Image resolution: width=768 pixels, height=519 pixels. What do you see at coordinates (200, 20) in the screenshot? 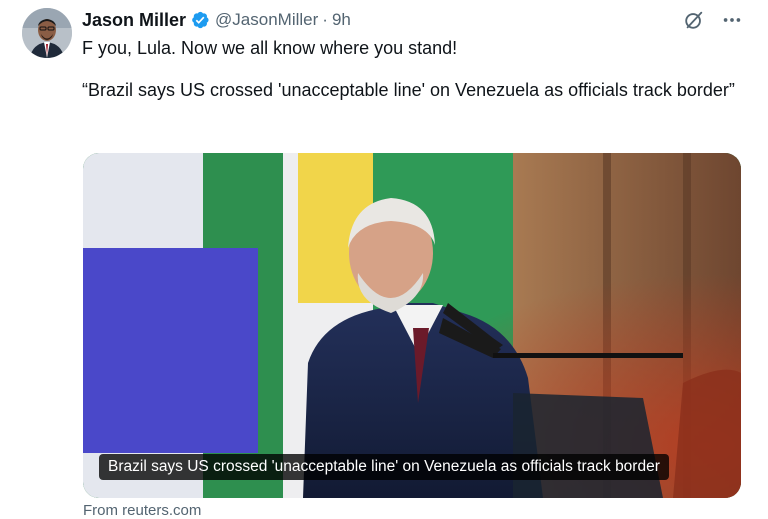
I see `verified-badge-icon` at bounding box center [200, 20].